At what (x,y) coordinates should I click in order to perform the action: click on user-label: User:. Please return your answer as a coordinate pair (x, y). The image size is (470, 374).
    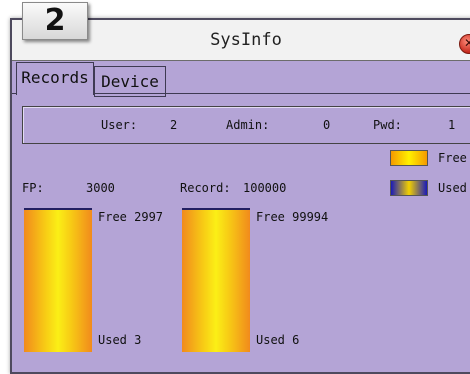
    Looking at the image, I should click on (119, 125).